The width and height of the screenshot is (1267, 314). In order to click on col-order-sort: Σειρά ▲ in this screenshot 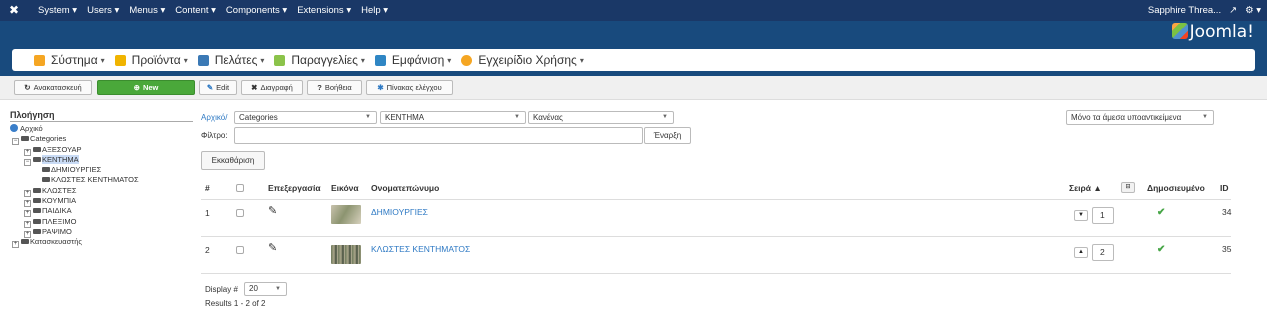, I will do `click(1085, 188)`.